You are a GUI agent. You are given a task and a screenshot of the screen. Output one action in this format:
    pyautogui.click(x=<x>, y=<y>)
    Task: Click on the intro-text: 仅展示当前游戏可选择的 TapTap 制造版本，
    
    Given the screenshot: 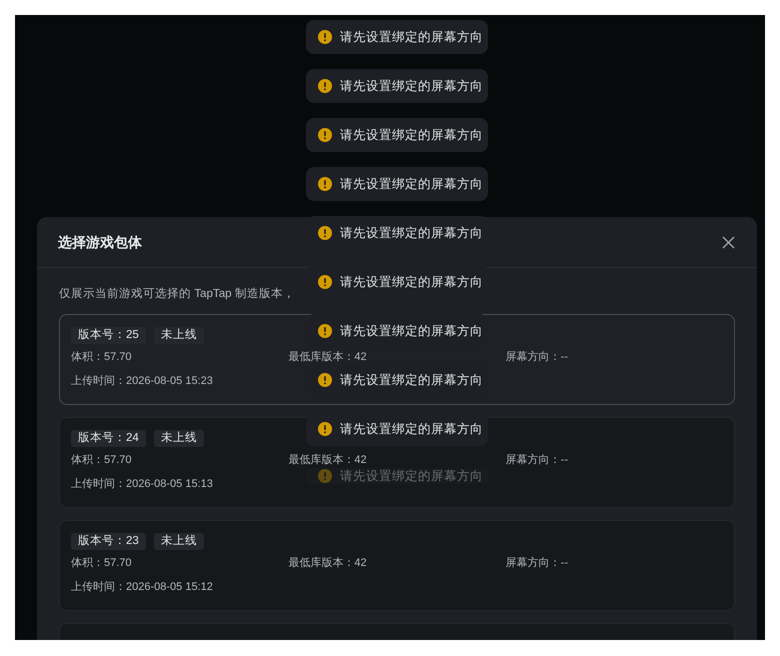 What is the action you would take?
    pyautogui.click(x=177, y=294)
    